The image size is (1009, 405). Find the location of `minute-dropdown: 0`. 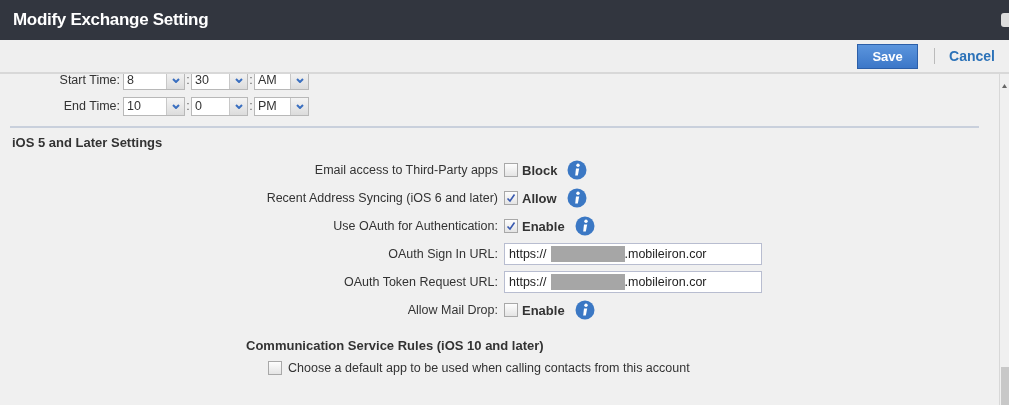

minute-dropdown: 0 is located at coordinates (219, 106).